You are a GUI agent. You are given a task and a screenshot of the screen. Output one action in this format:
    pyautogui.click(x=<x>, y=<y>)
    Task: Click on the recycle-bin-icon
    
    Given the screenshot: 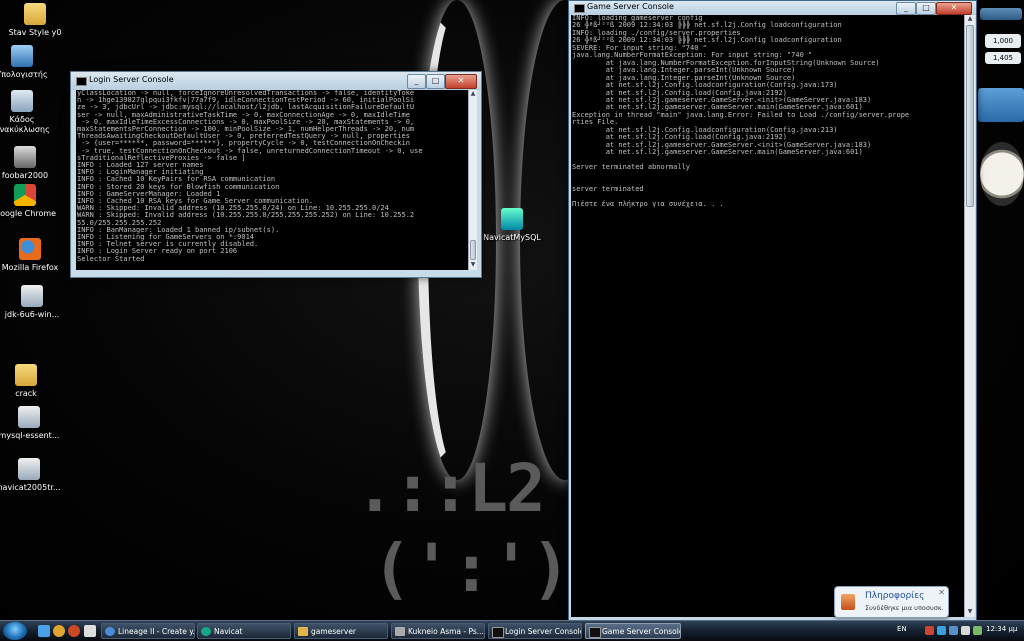 What is the action you would take?
    pyautogui.click(x=22, y=101)
    